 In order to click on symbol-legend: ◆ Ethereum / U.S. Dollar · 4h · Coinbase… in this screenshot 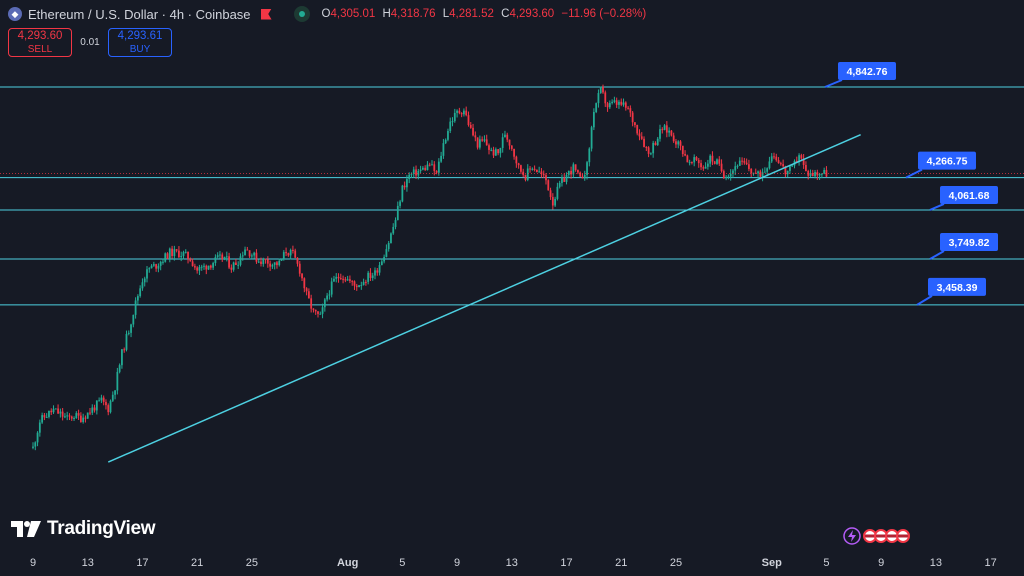, I will do `click(329, 14)`.